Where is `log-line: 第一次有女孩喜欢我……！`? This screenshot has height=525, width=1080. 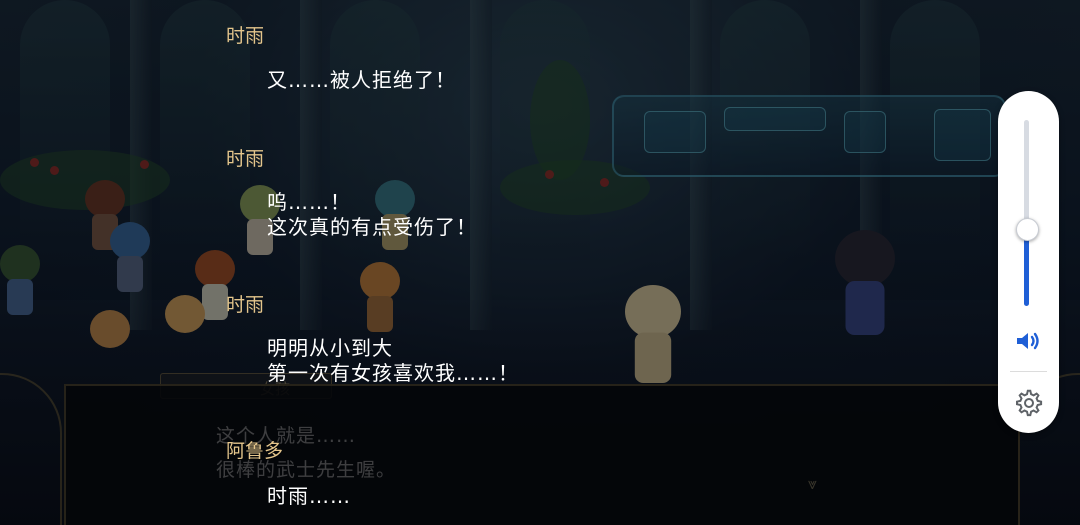
log-line: 第一次有女孩喜欢我……！ is located at coordinates (393, 373).